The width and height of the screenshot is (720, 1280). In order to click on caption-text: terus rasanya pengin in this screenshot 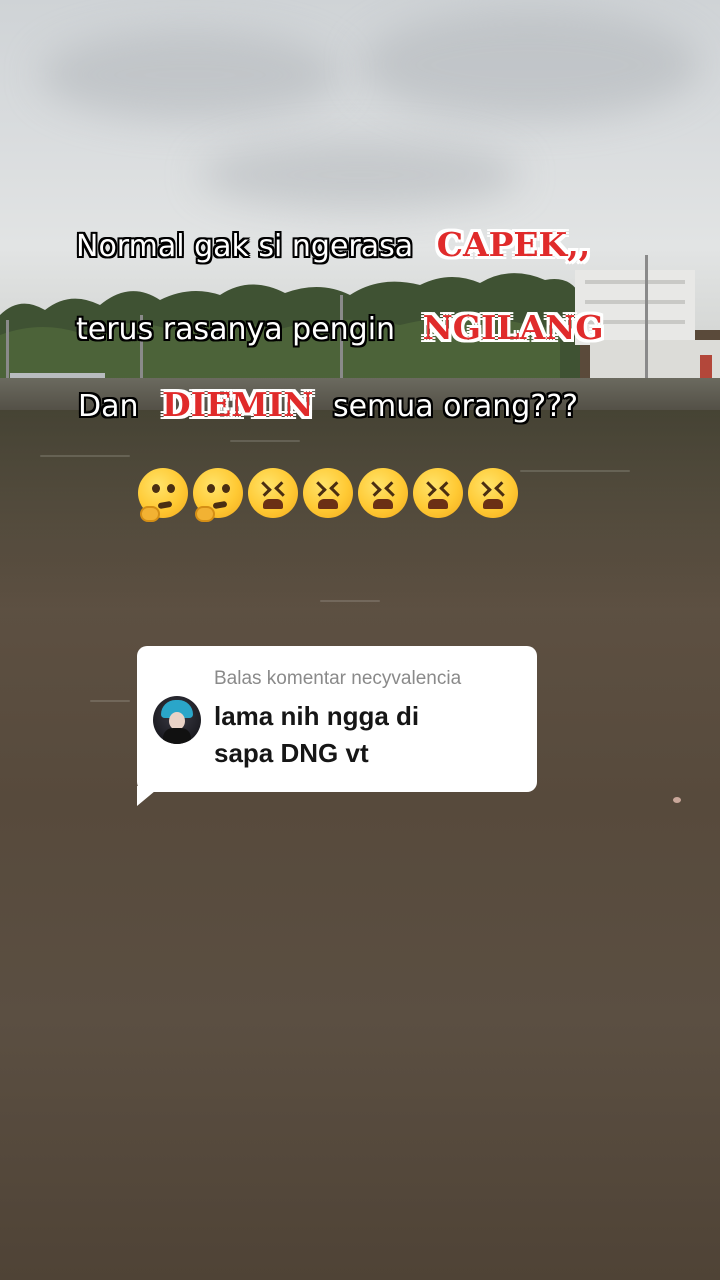, I will do `click(236, 329)`.